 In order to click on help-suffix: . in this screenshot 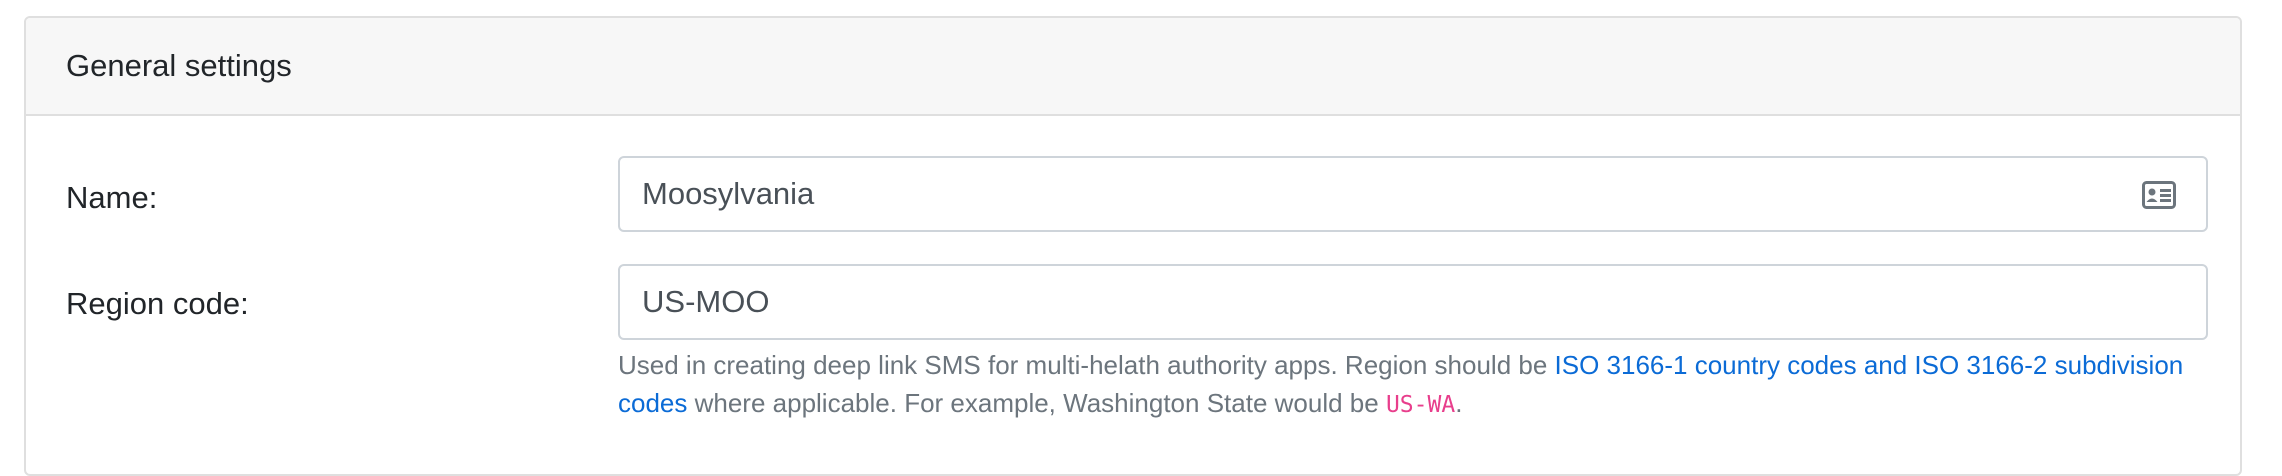, I will do `click(1459, 403)`.